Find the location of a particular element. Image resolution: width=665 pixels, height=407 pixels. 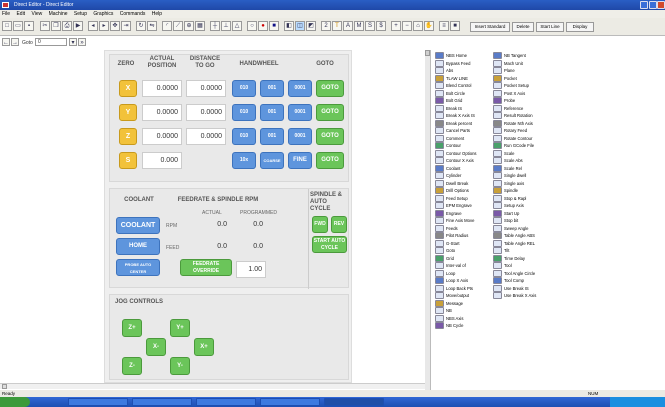

cut-icon: ✂ is located at coordinates (45, 26).